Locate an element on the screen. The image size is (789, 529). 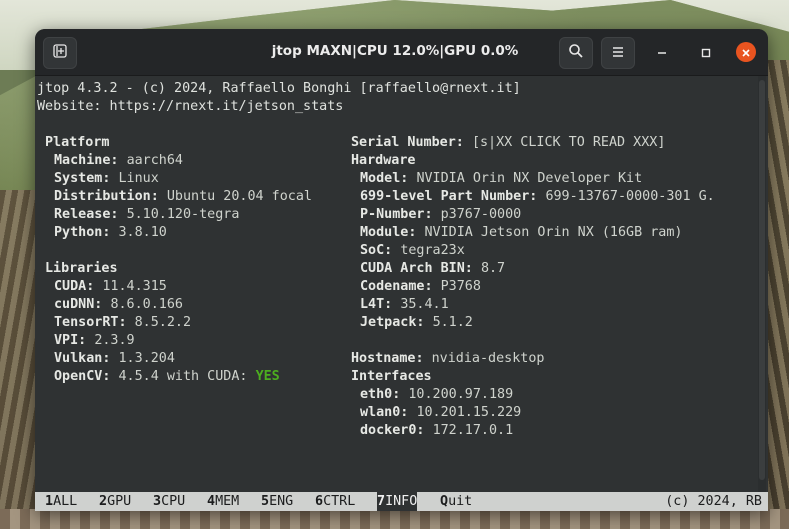
library-row: TensorRT: 8.5.2.2 is located at coordinates (122, 323).